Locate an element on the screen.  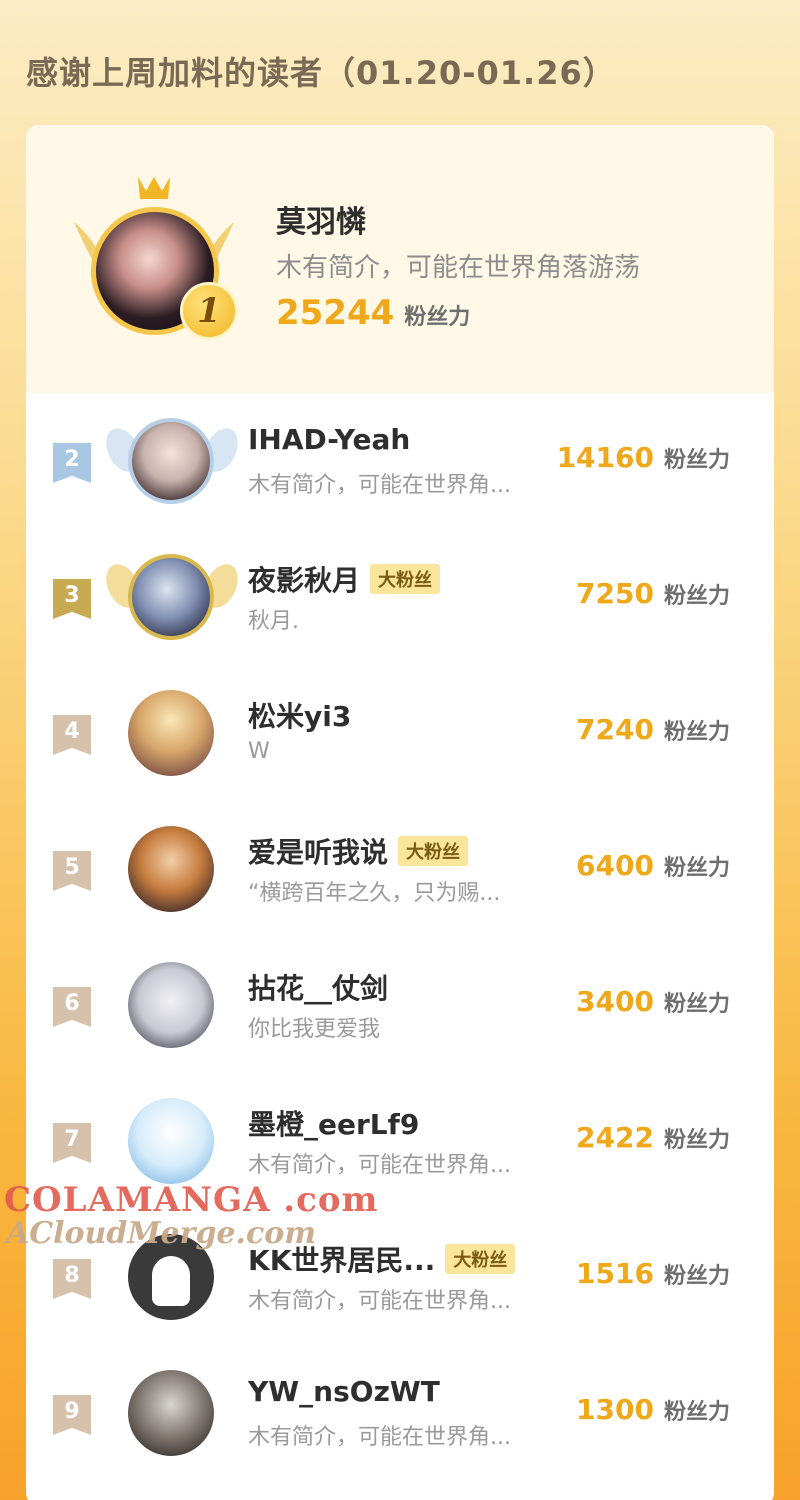
list-item: 5 爱是听我说 大粉丝 “横跨百年之久，只为赐... 6400 粉丝力 is located at coordinates (400, 869).